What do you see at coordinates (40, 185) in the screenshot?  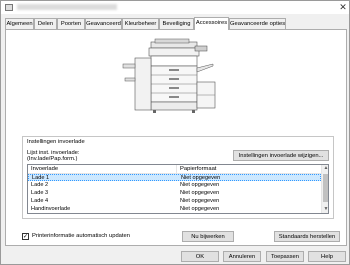 I see `row-tray: Lade 2` at bounding box center [40, 185].